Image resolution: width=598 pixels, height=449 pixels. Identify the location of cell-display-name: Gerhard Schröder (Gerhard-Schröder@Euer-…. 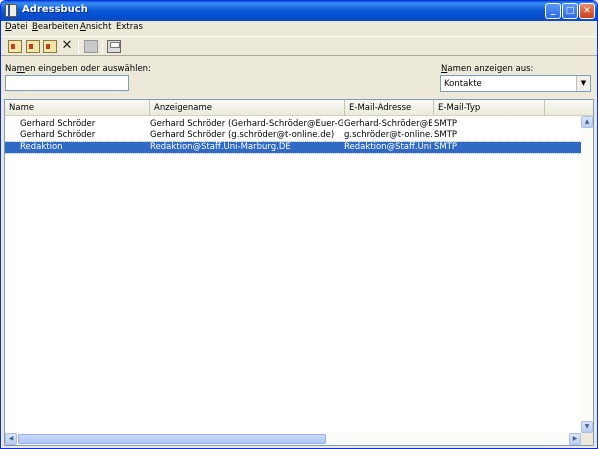
(246, 124).